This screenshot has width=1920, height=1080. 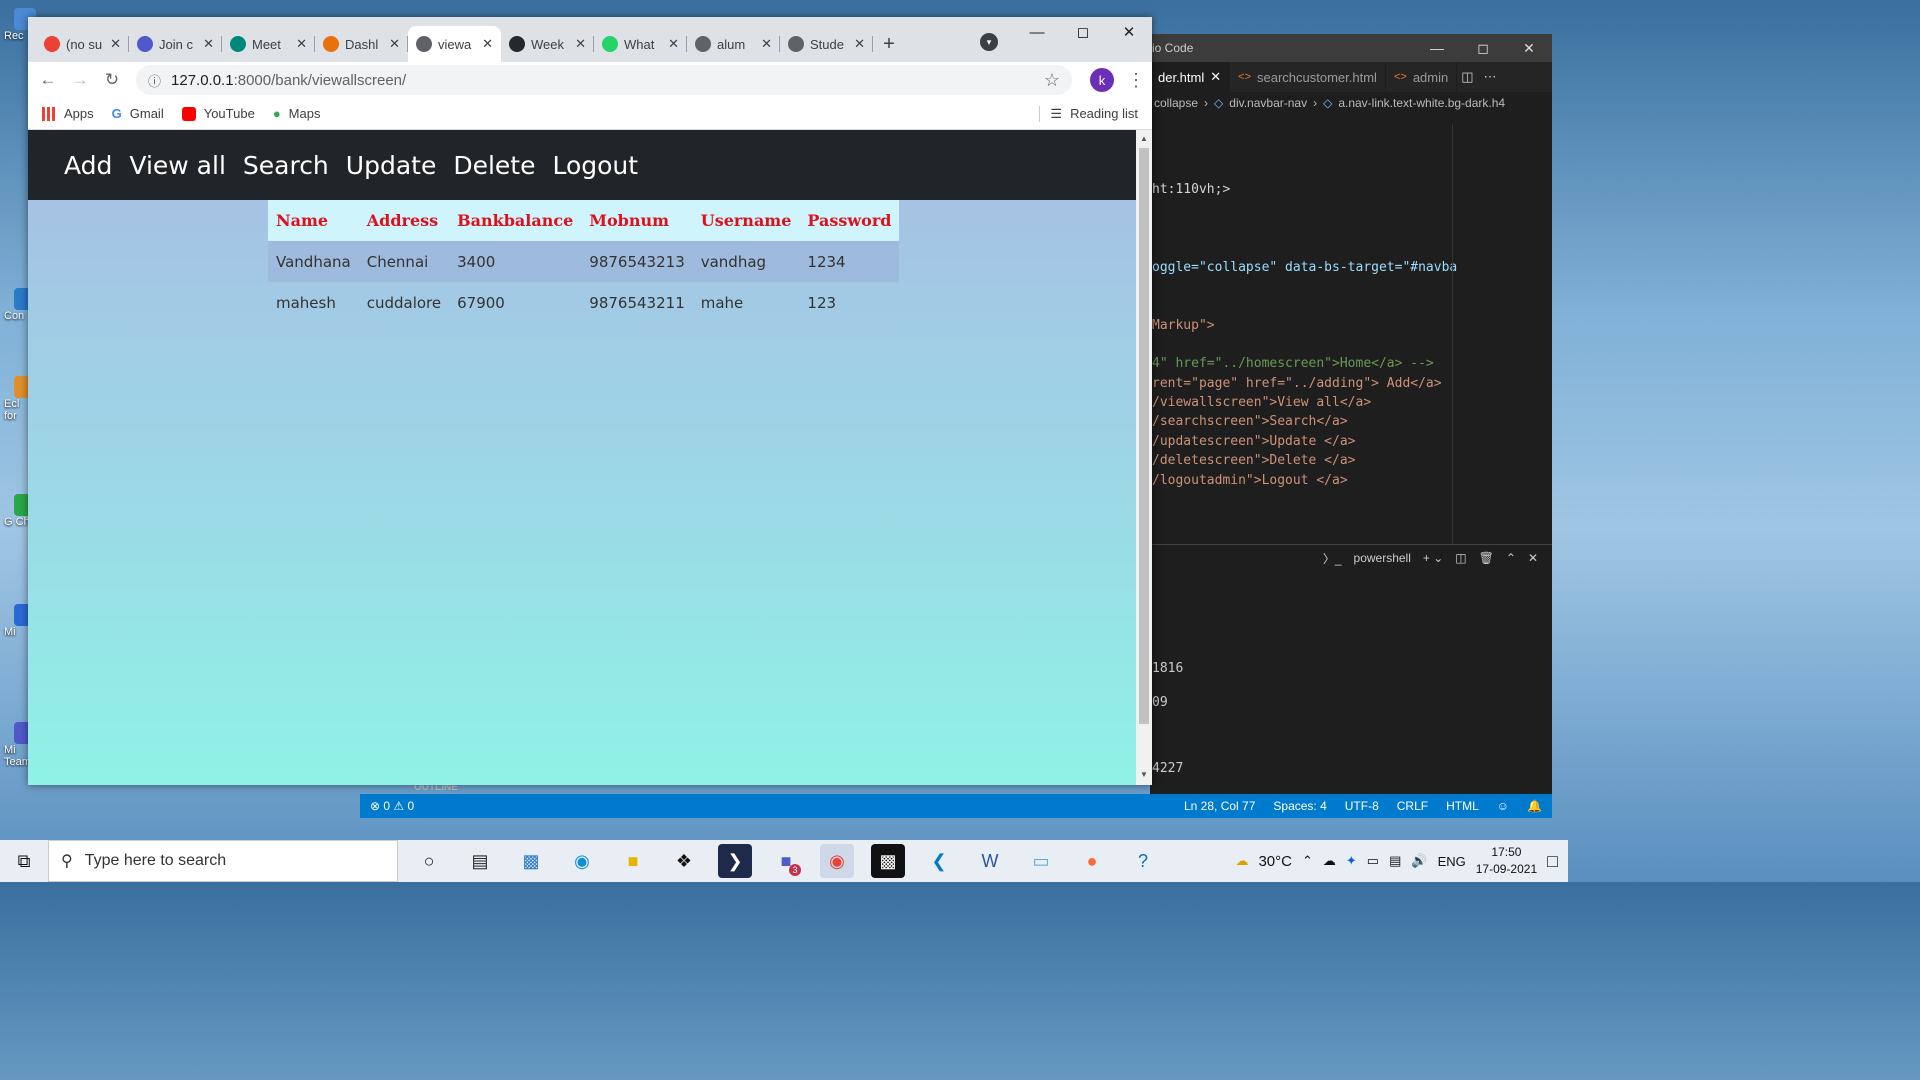 What do you see at coordinates (1351, 861) in the screenshot?
I see `bluetooth-icon: ✦` at bounding box center [1351, 861].